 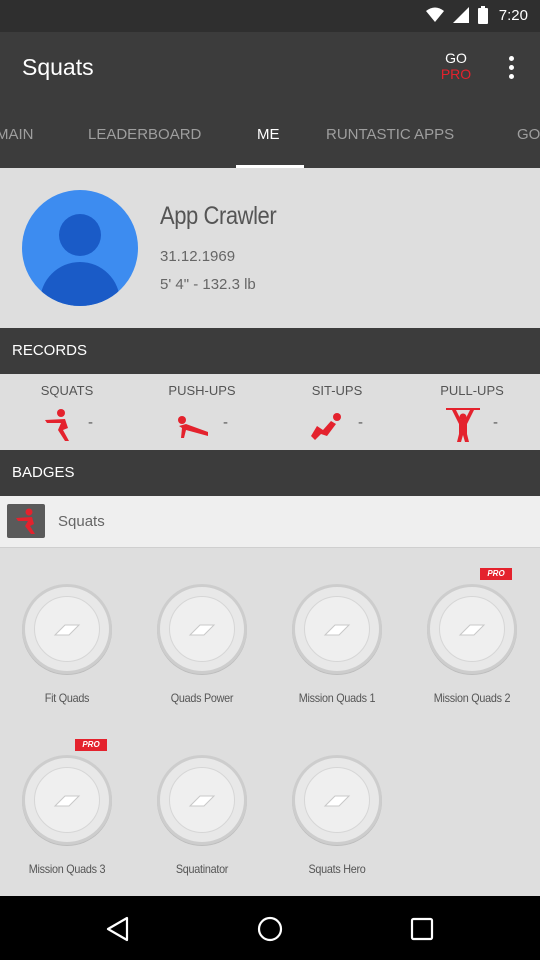 I want to click on tab-go: GO, so click(x=528, y=136).